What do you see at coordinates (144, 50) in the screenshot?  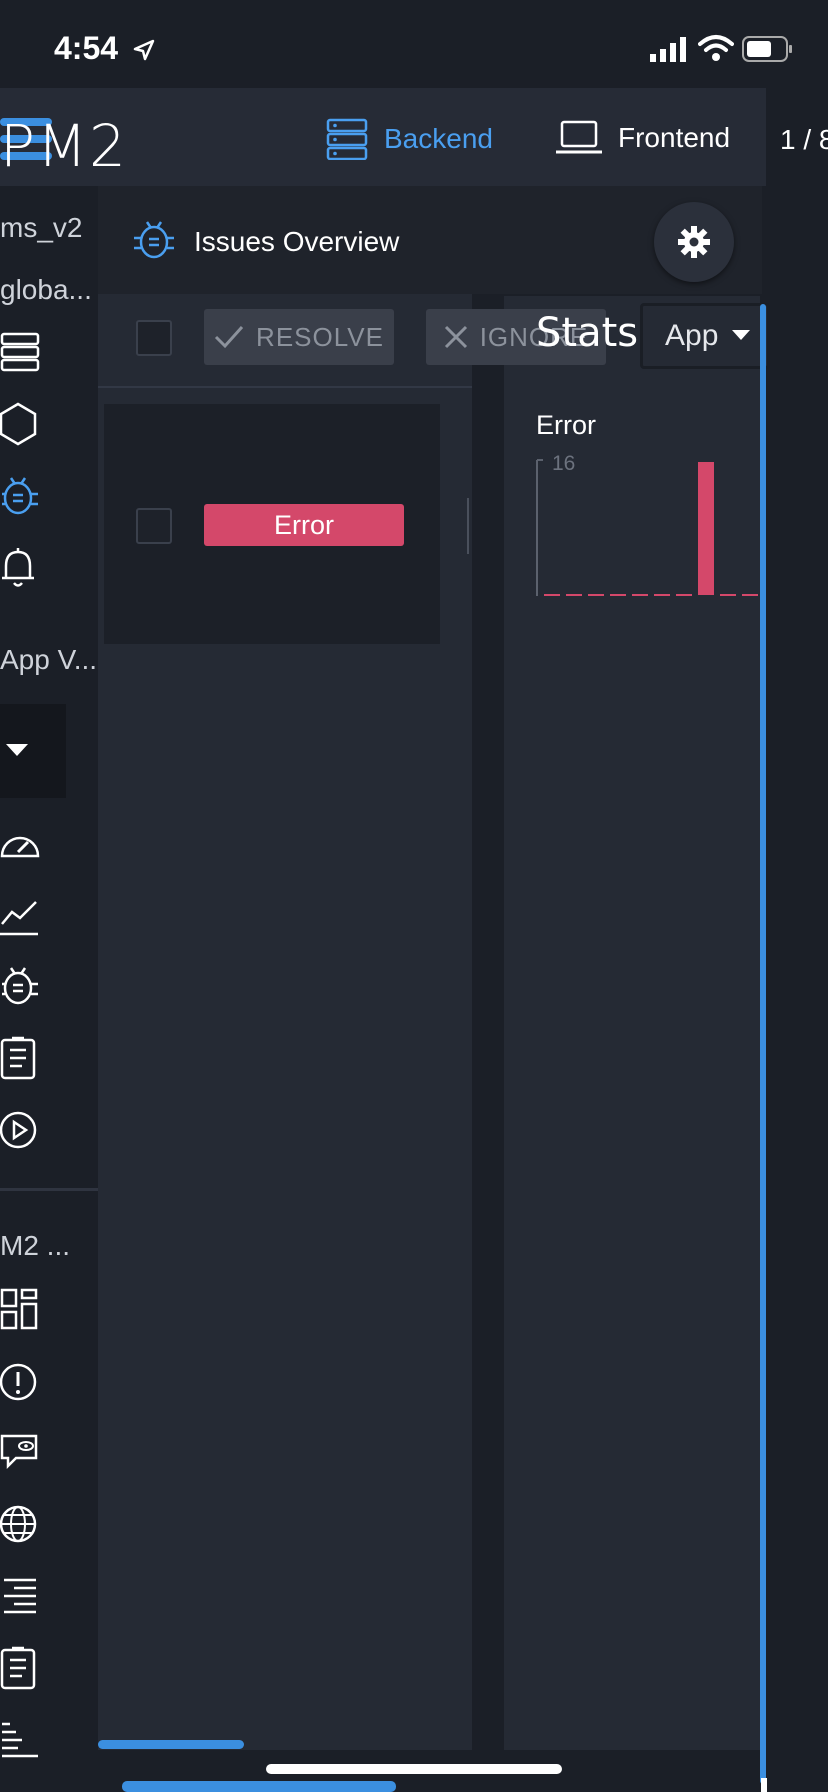 I see `location-arrow-icon` at bounding box center [144, 50].